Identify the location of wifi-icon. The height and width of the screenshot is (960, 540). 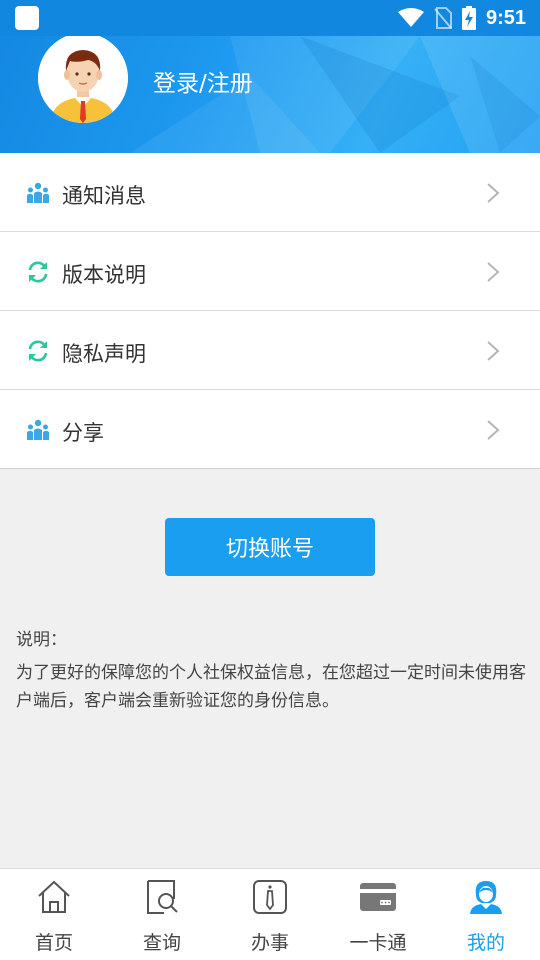
(410, 17).